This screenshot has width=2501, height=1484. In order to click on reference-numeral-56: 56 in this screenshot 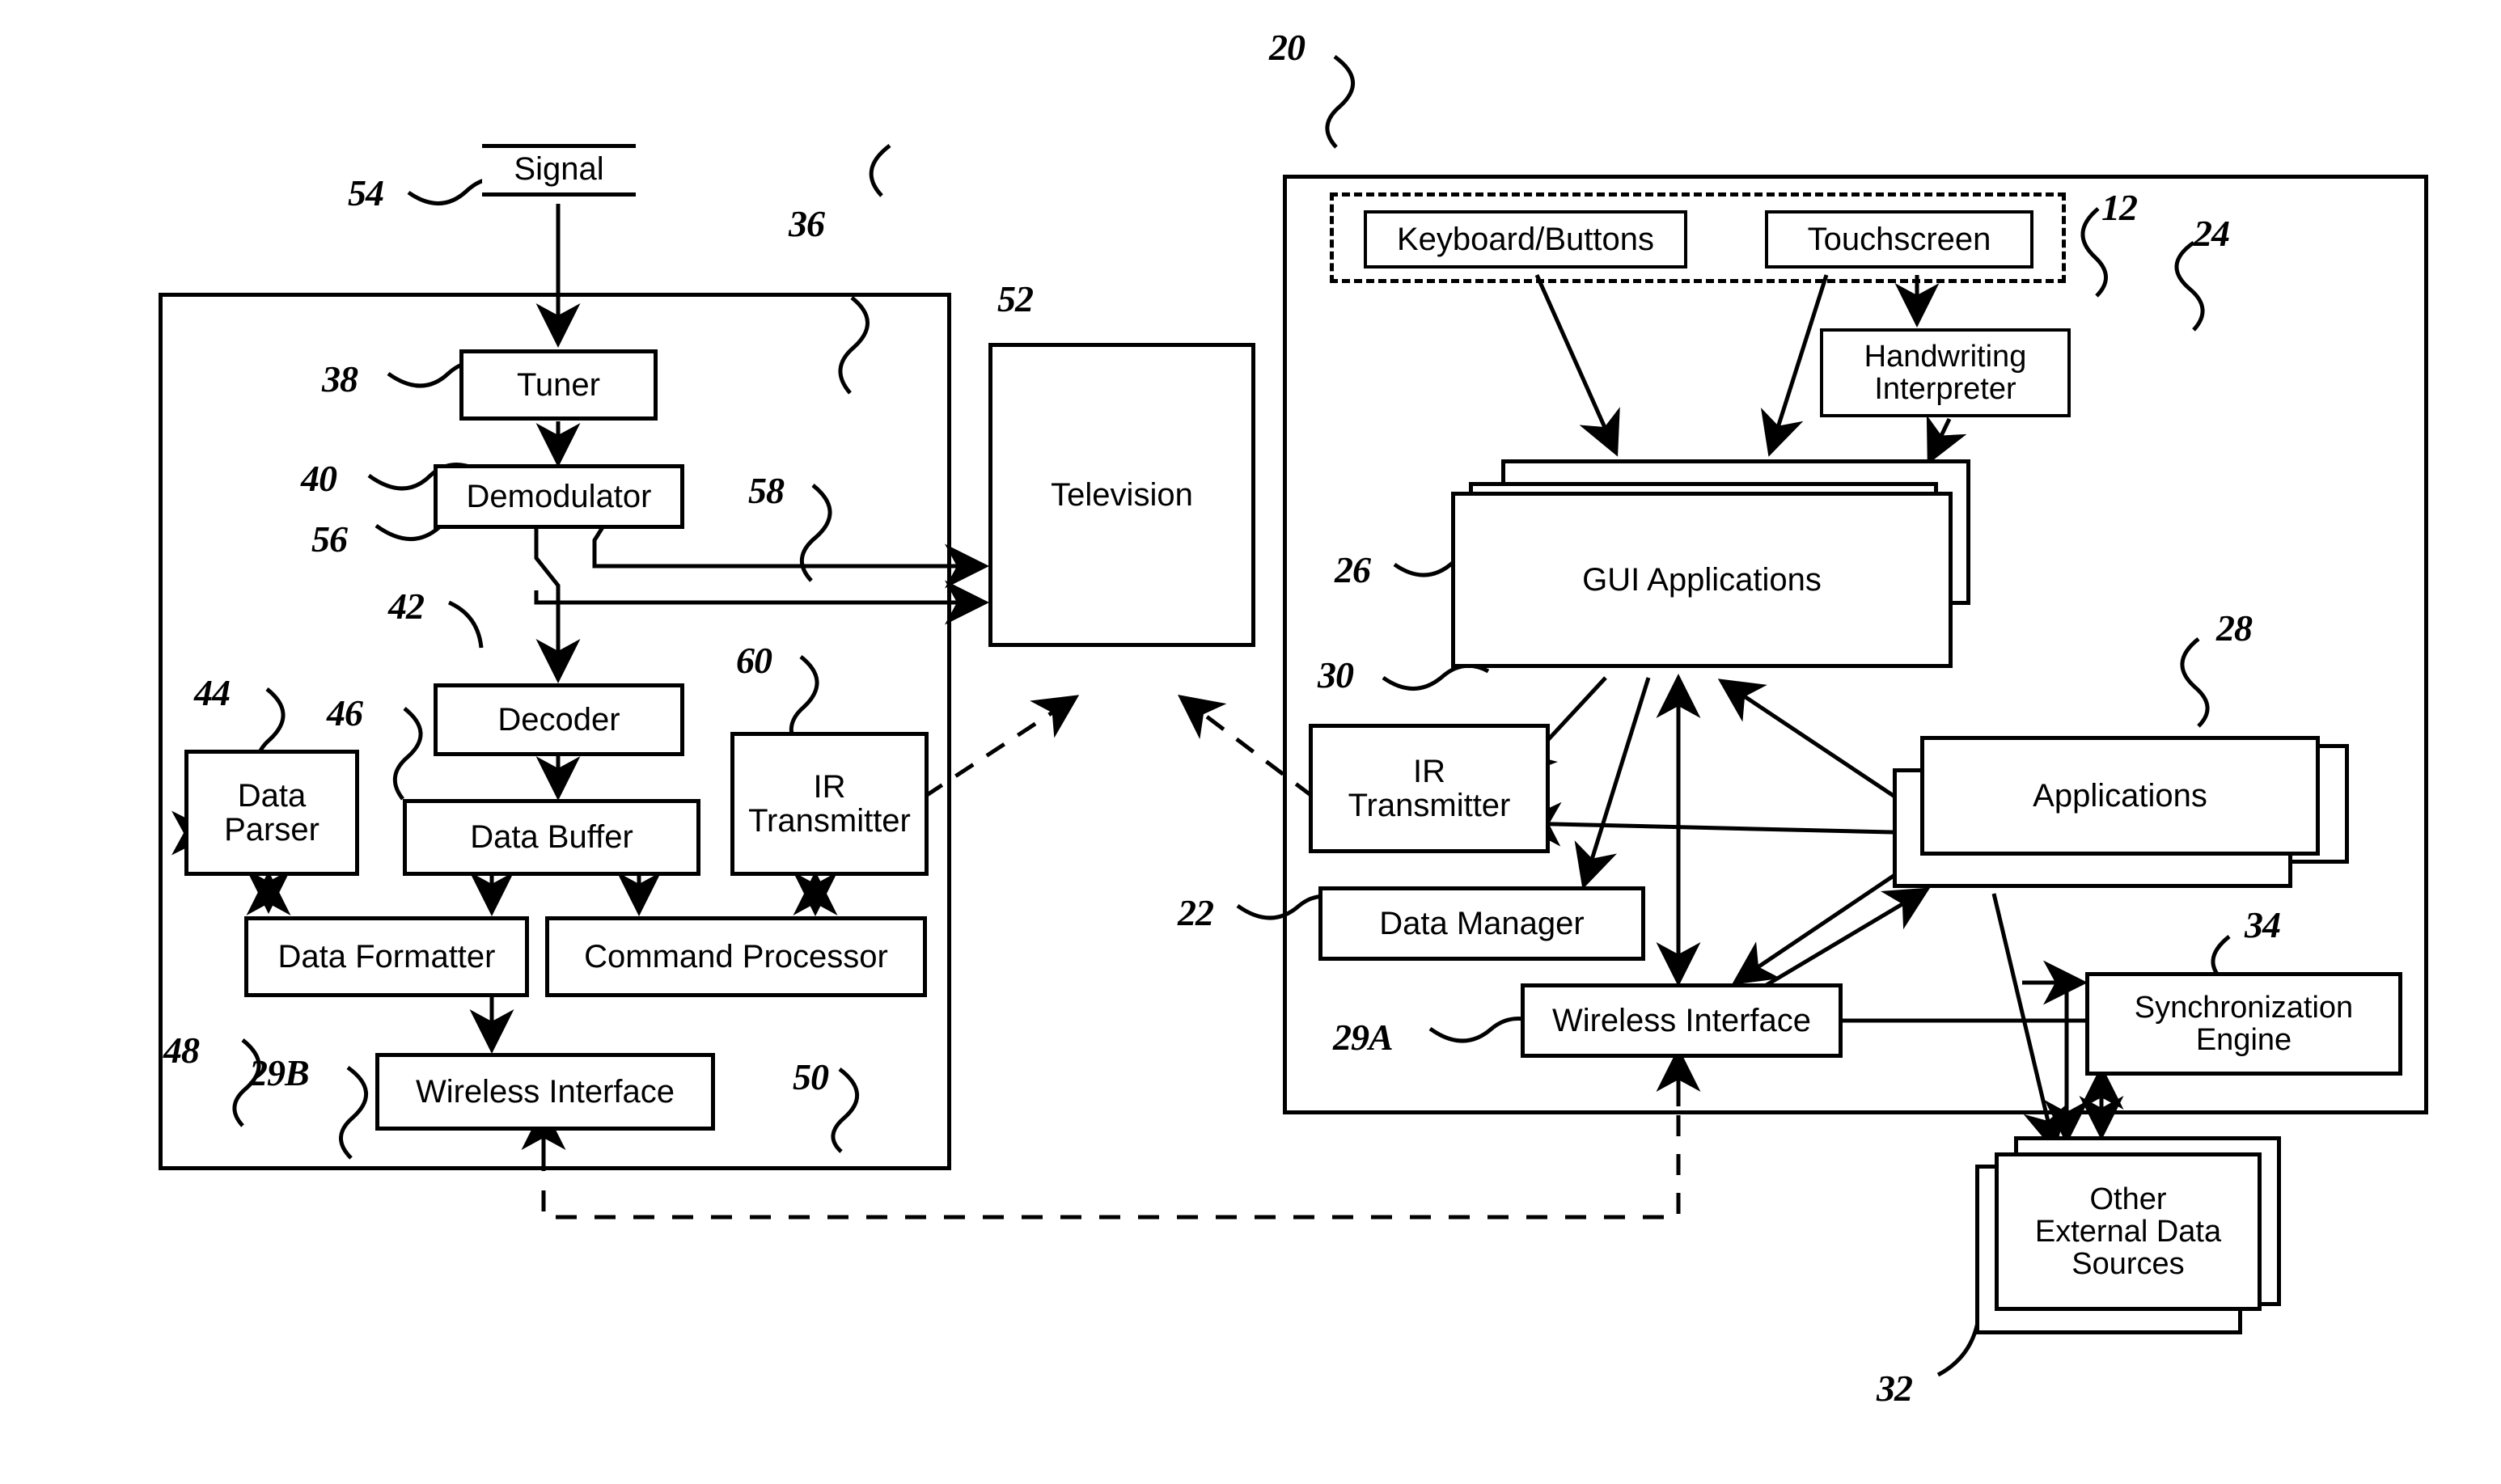, I will do `click(329, 539)`.